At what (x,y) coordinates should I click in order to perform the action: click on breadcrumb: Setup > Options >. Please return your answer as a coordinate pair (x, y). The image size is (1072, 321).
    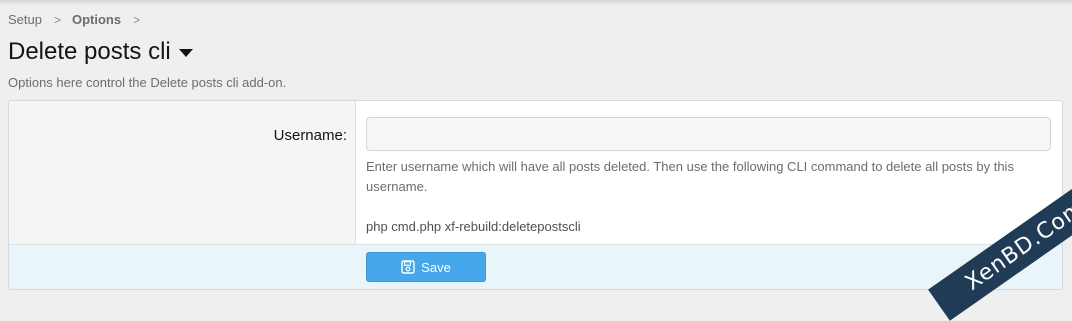
    Looking at the image, I should click on (79, 19).